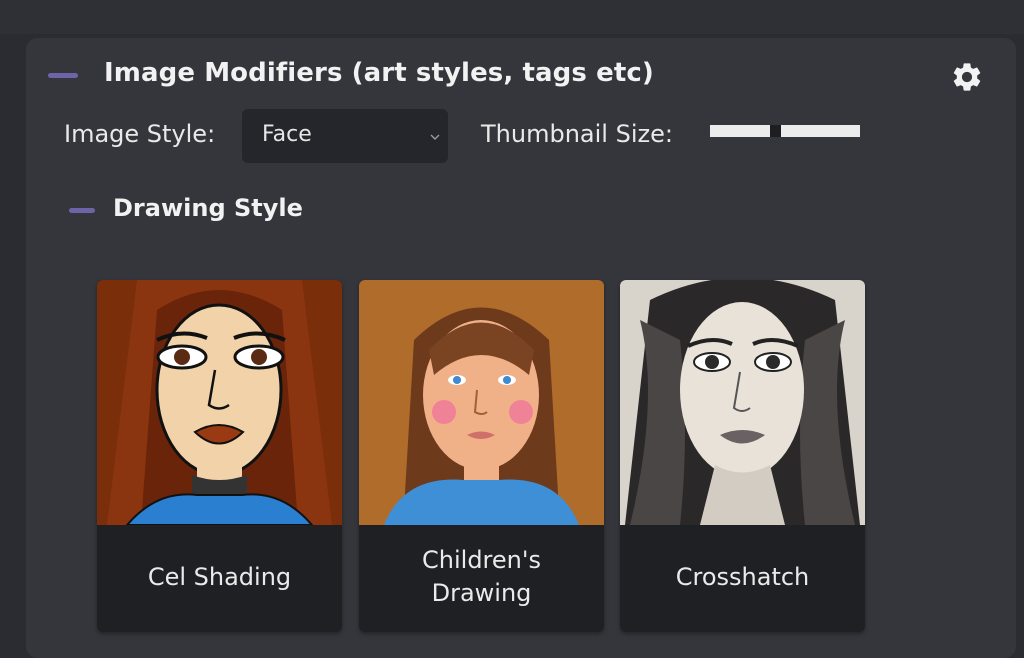  I want to click on modifier-card-cel-shading: Cel Shading, so click(219, 456).